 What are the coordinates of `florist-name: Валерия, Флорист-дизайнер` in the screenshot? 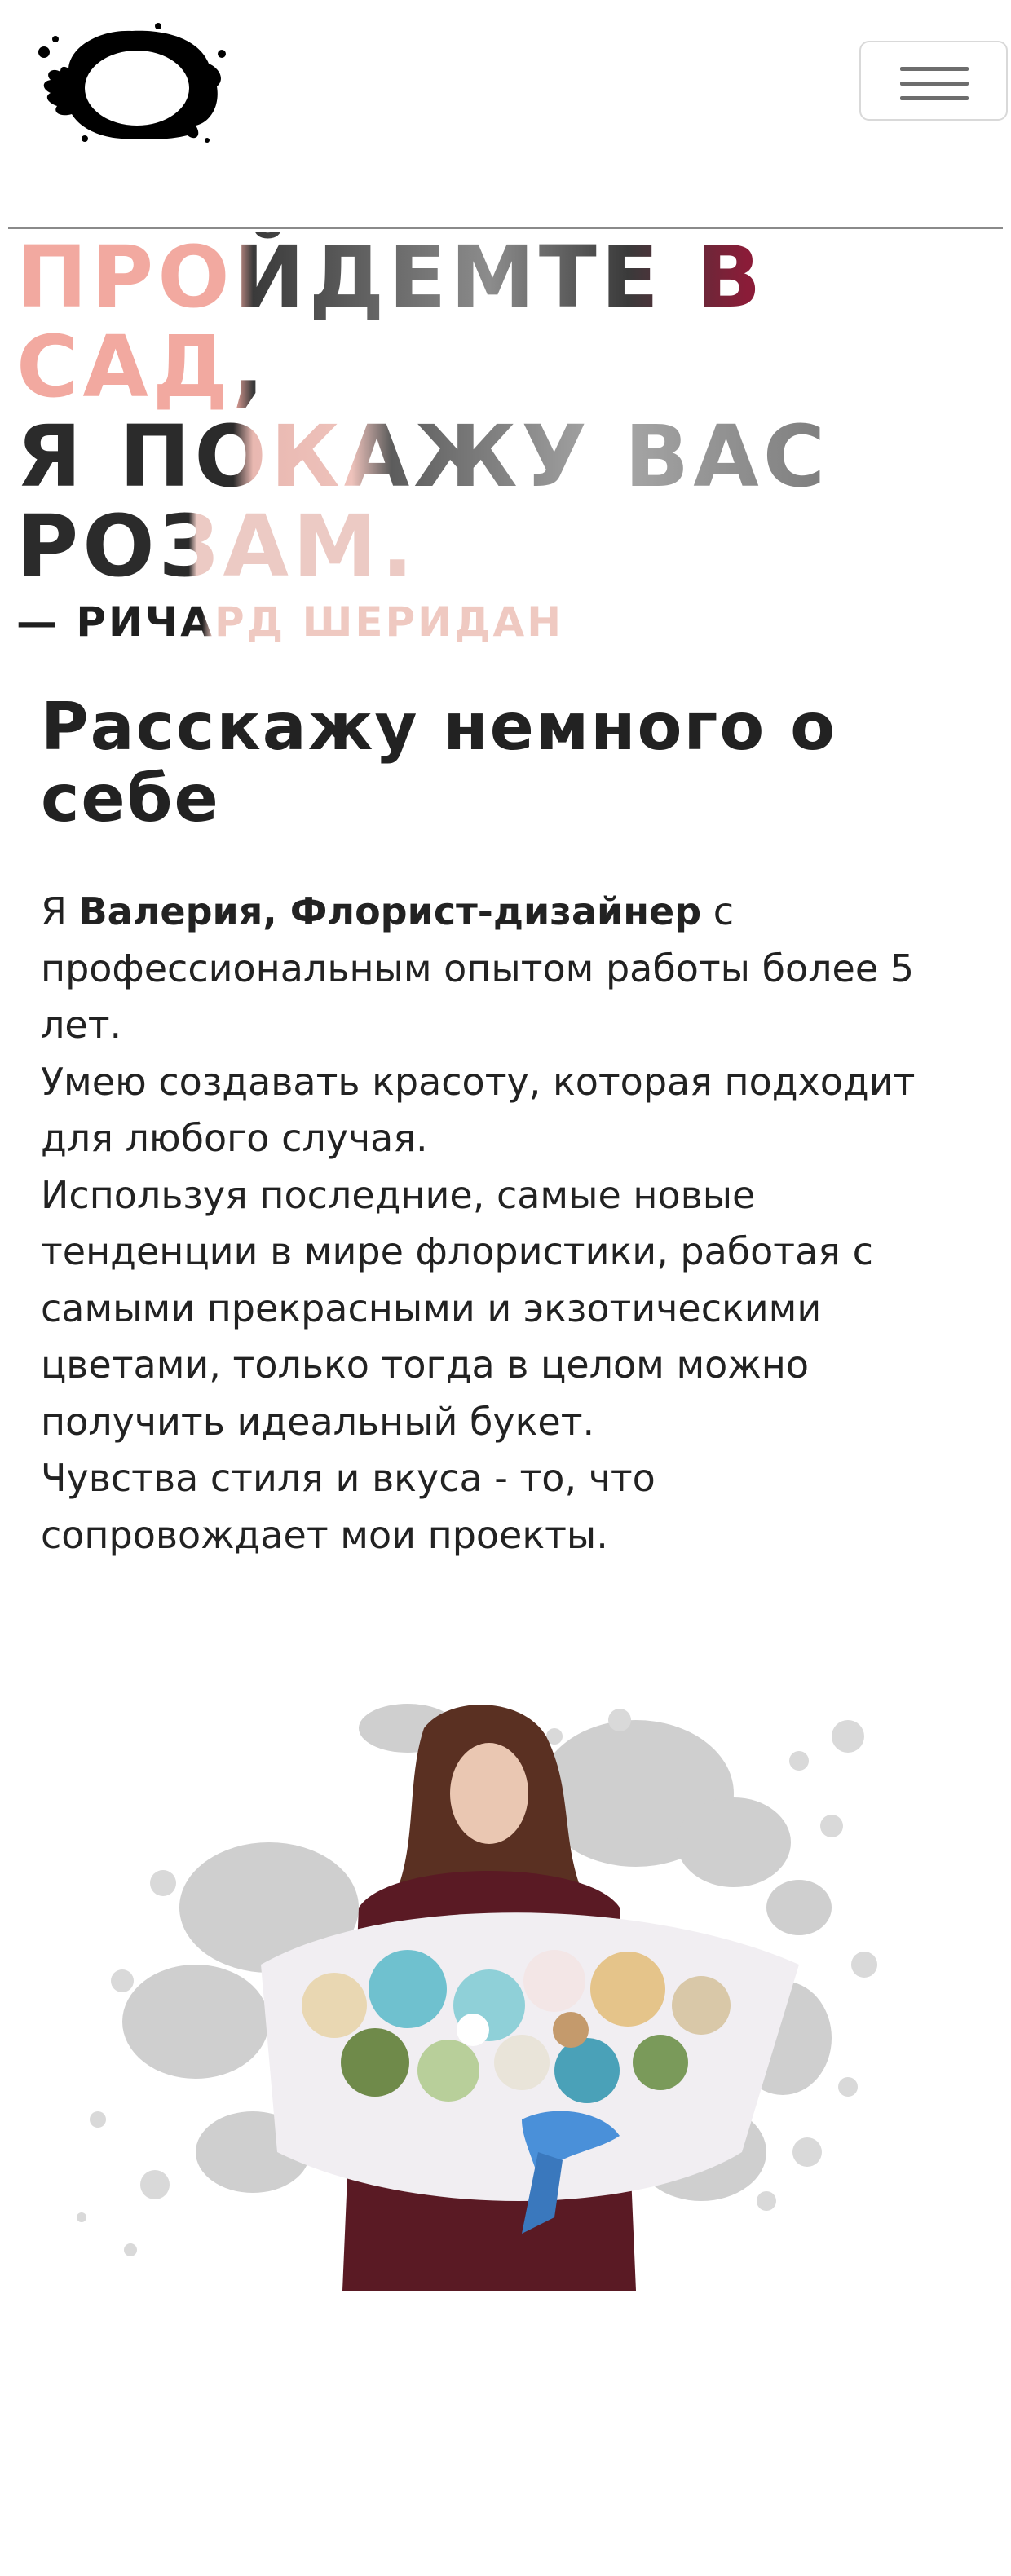 It's located at (390, 911).